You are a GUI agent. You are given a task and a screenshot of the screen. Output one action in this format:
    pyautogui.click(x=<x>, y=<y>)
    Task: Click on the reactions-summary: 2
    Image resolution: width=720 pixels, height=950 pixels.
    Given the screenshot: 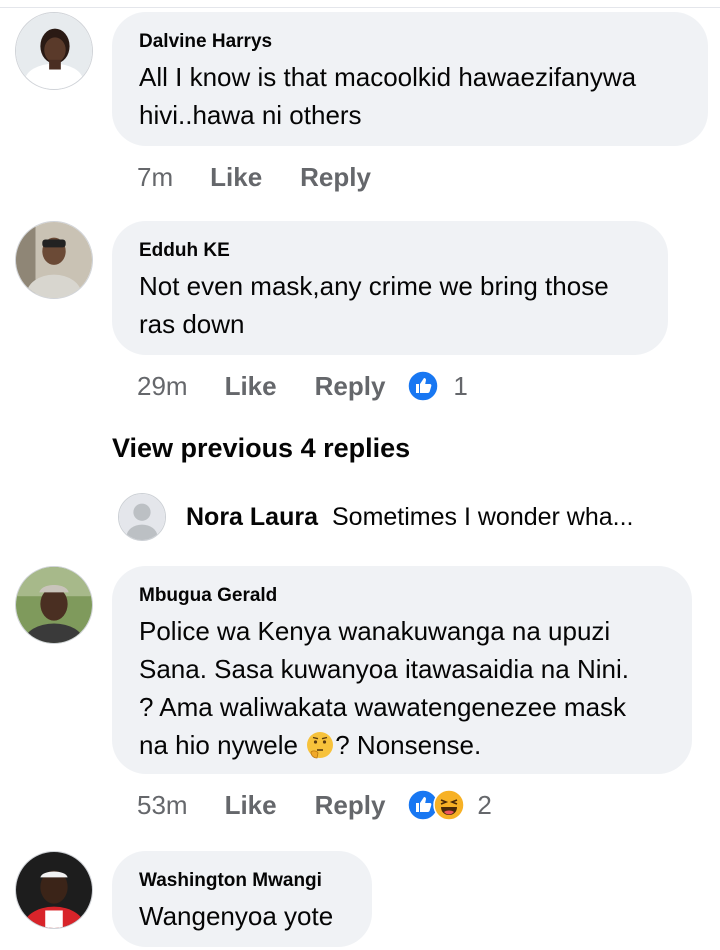 What is the action you would take?
    pyautogui.click(x=449, y=805)
    